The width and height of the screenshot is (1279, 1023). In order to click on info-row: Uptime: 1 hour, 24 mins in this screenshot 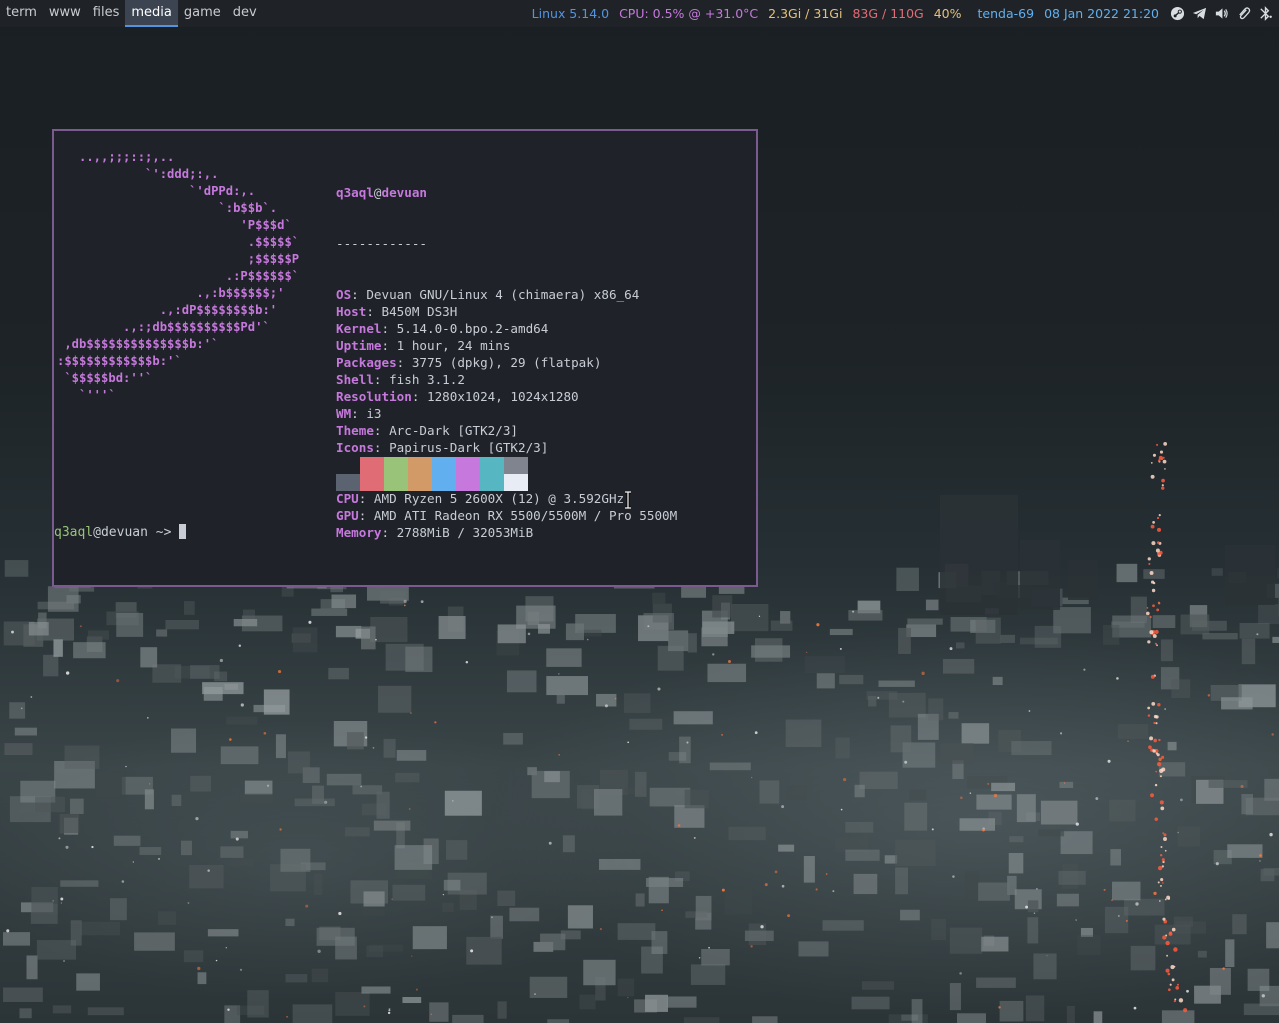, I will do `click(506, 345)`.